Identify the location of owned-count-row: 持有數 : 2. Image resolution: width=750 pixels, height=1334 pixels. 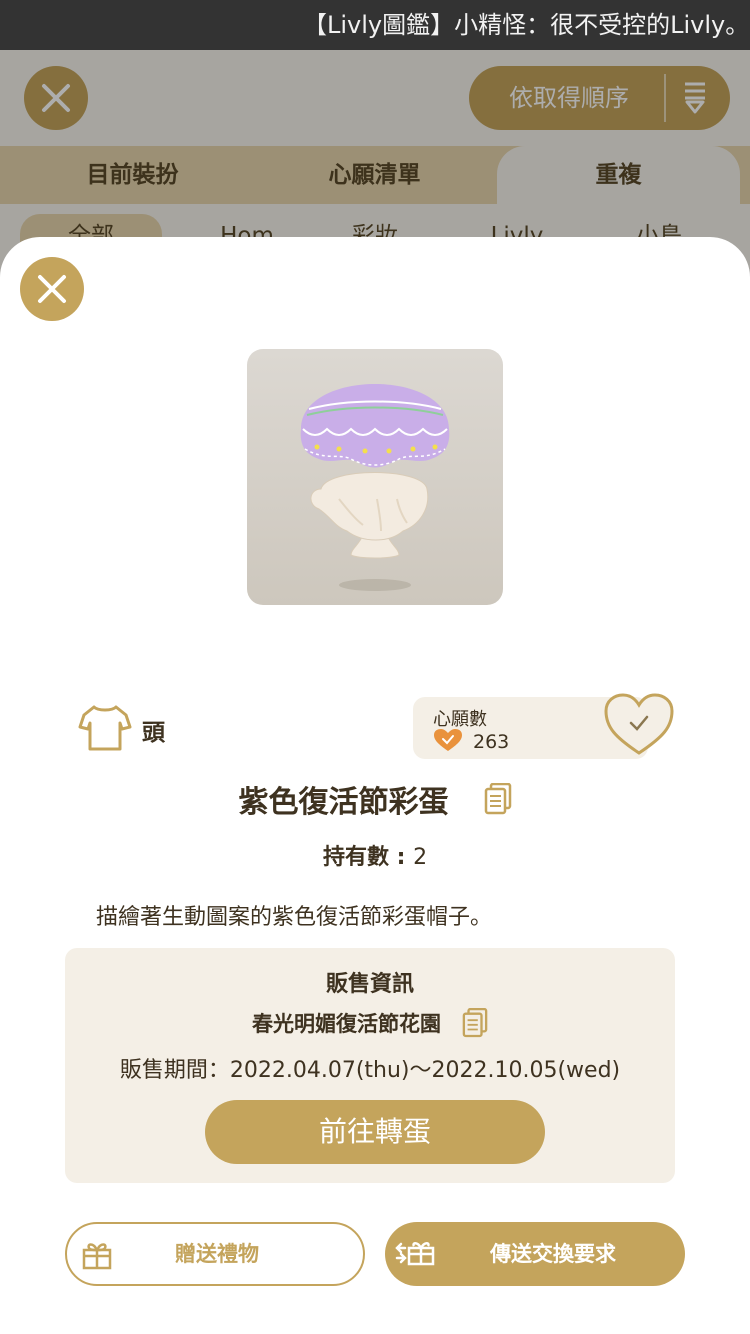
(375, 855).